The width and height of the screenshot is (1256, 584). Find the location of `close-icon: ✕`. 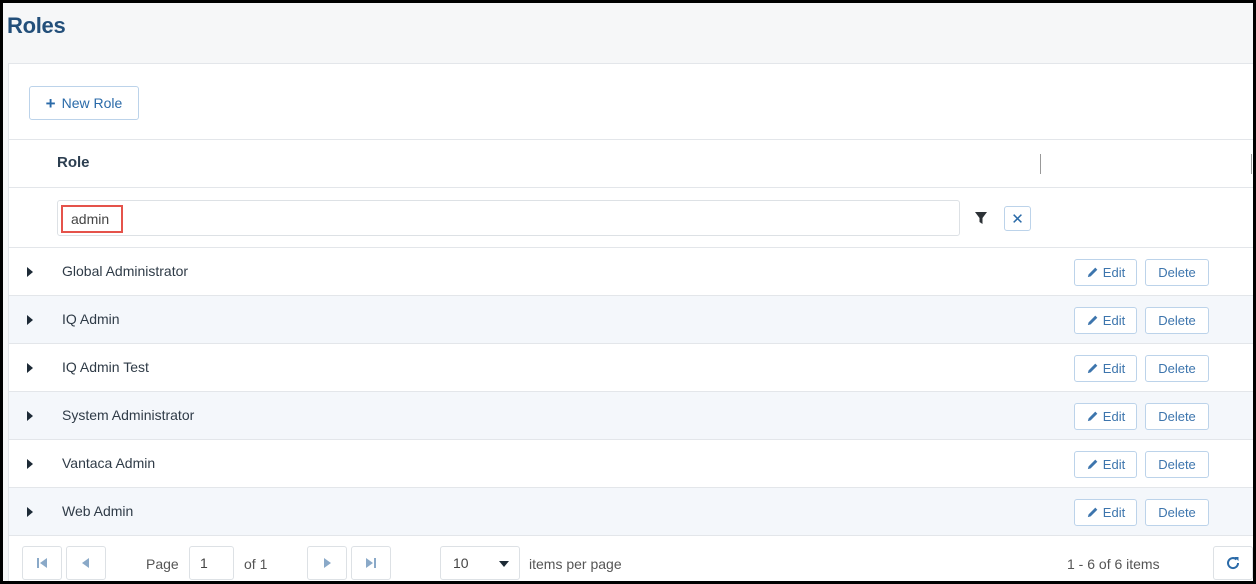

close-icon: ✕ is located at coordinates (1017, 219).